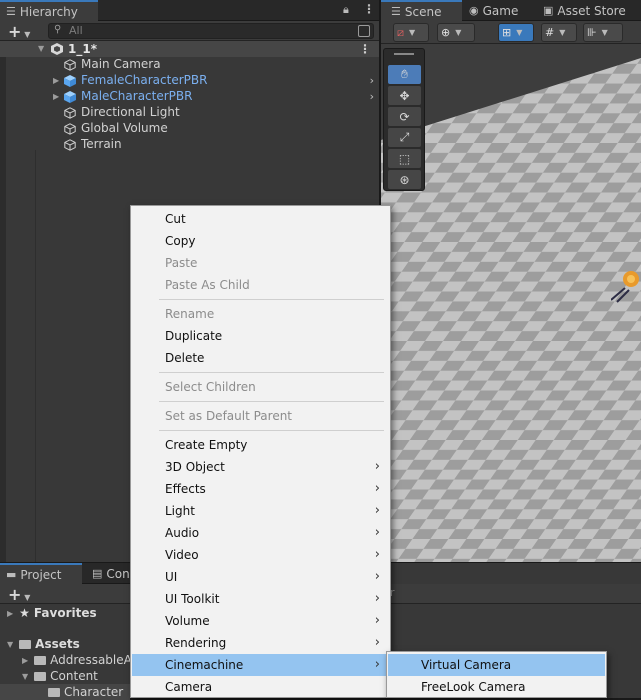 The image size is (641, 700). I want to click on panel-menu-icon: ⋮, so click(369, 9).